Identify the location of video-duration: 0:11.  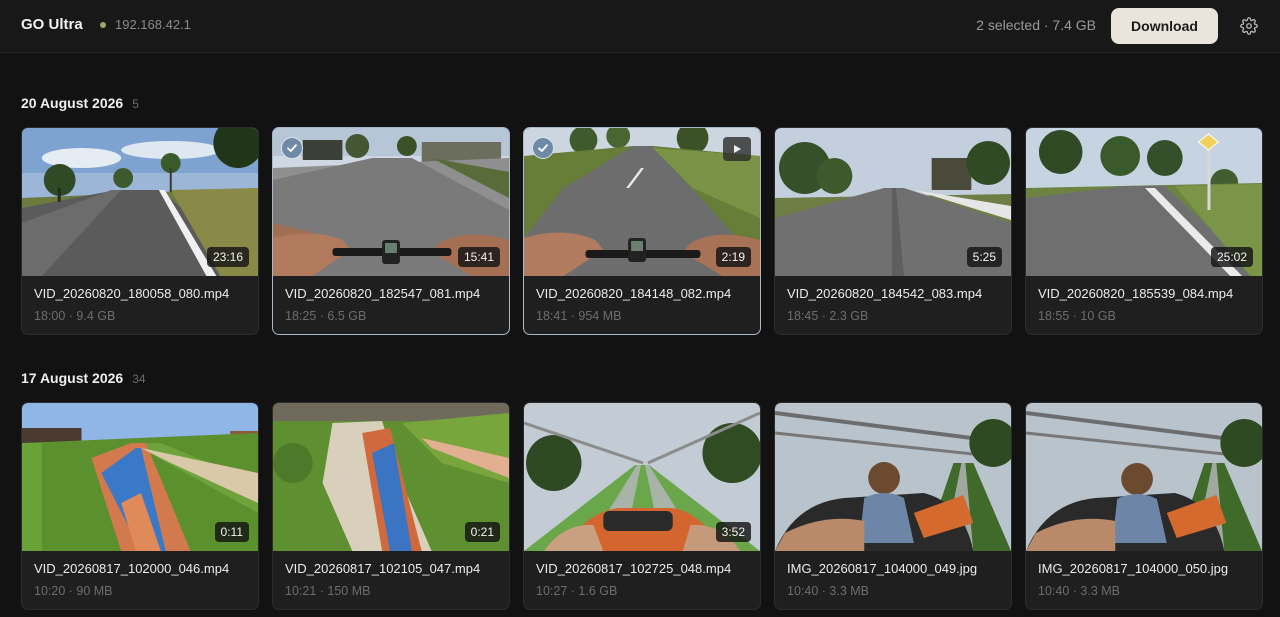
(231, 532).